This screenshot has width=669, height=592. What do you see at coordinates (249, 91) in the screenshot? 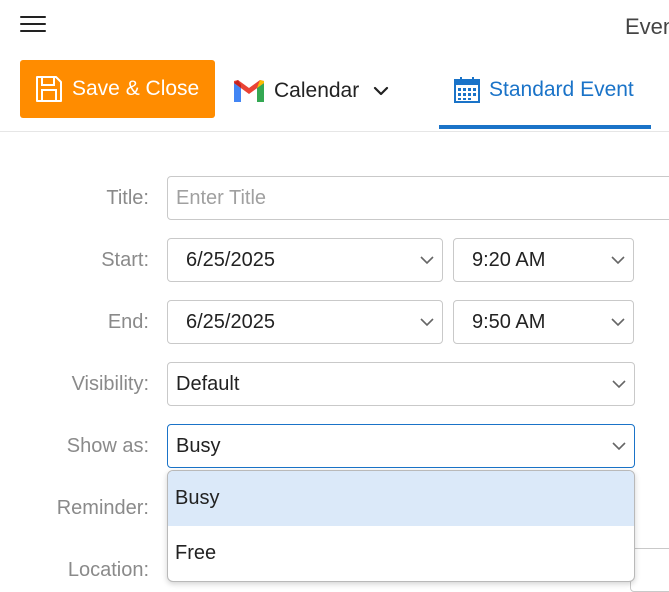
I see `gmail-icon` at bounding box center [249, 91].